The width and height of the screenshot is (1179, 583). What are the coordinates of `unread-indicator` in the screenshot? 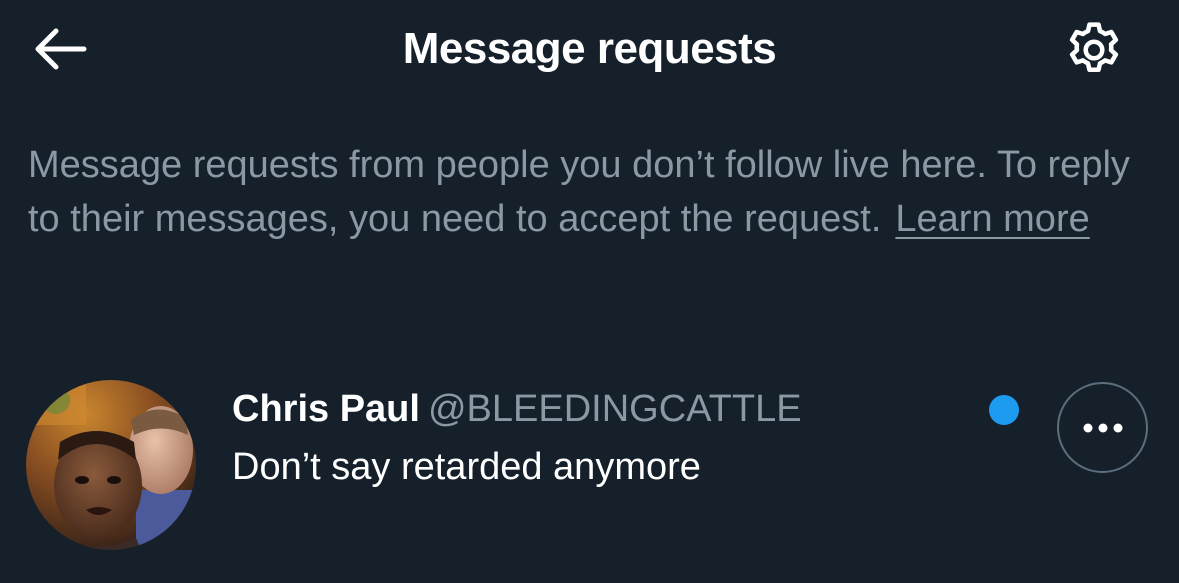 It's located at (1004, 410).